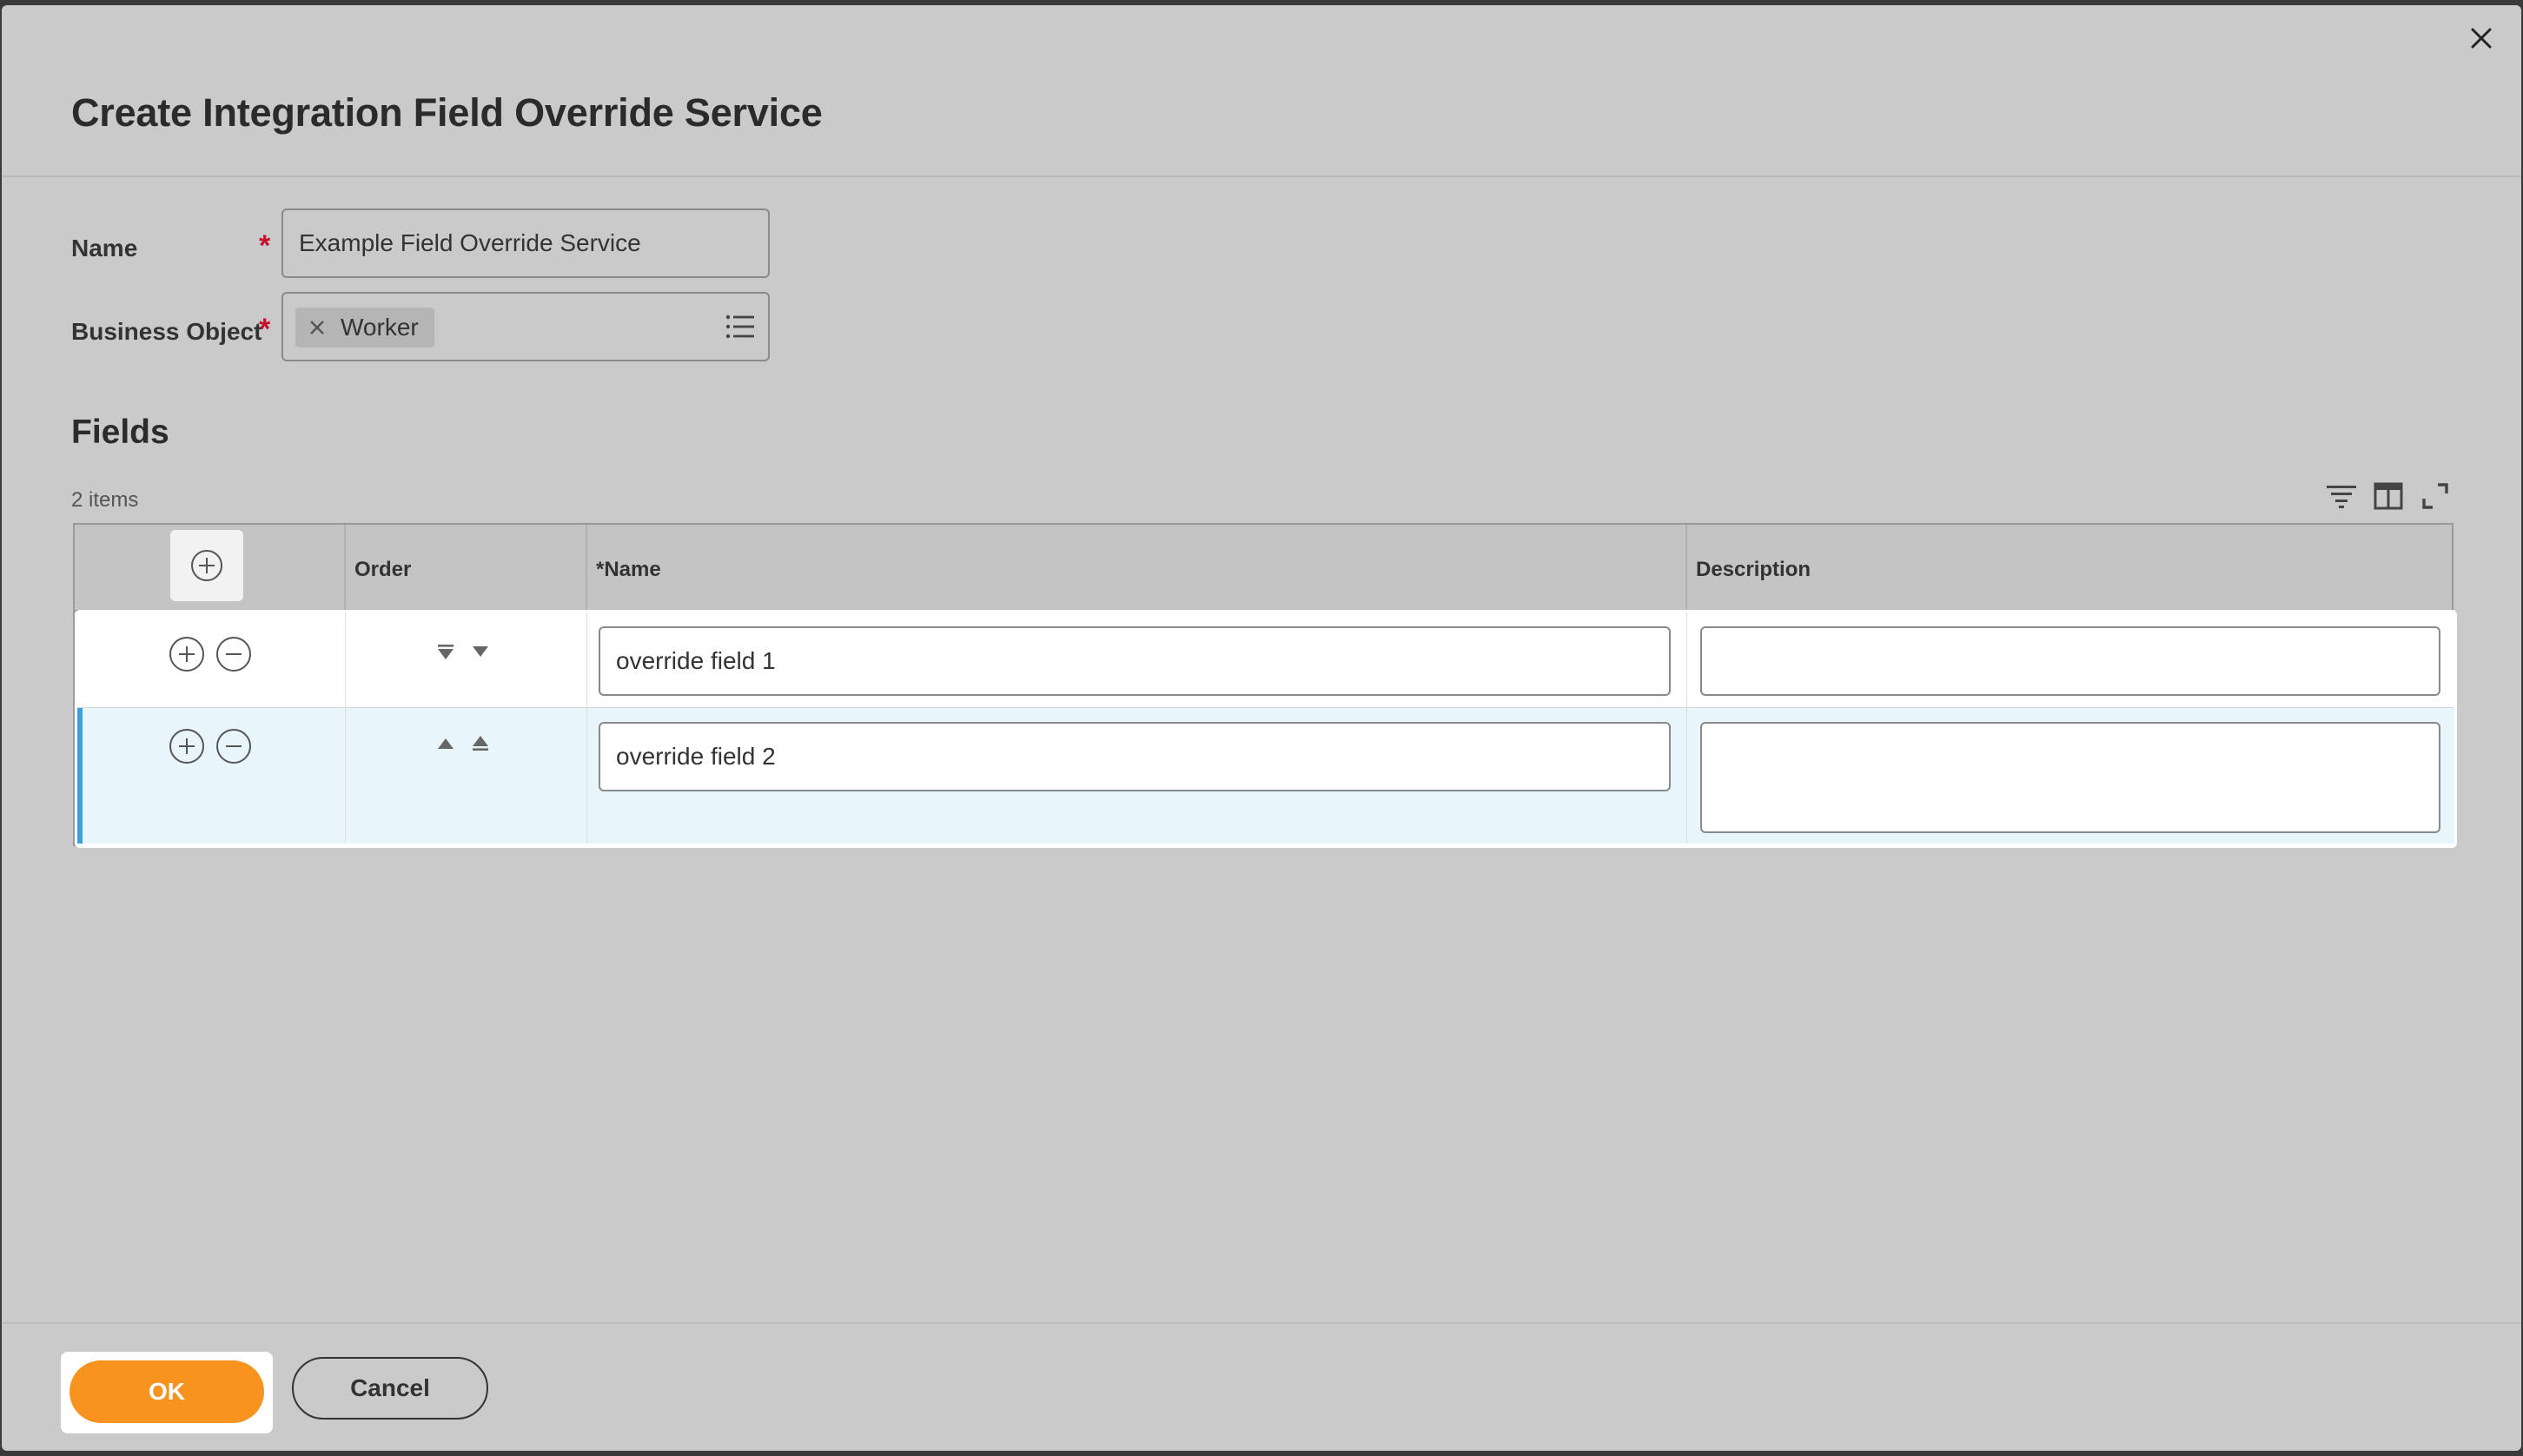 This screenshot has height=1456, width=2523. I want to click on table-toolbar, so click(2388, 496).